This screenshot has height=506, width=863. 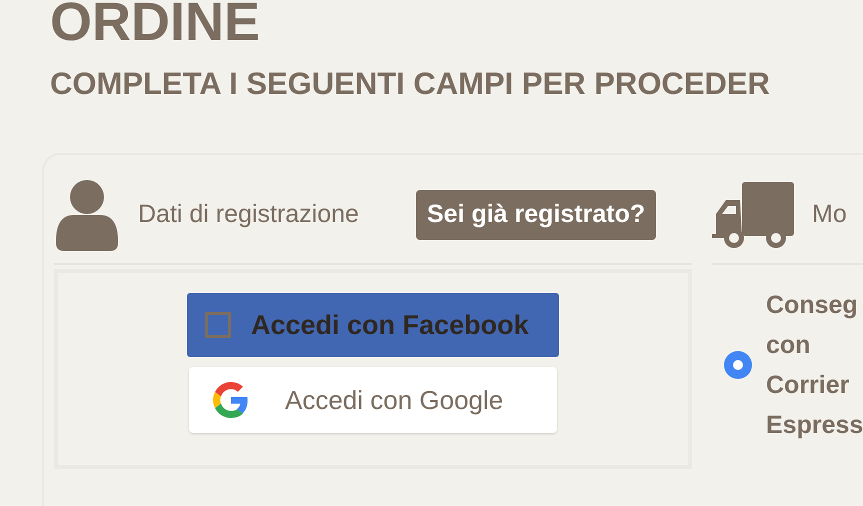 I want to click on radio-button, so click(x=738, y=365).